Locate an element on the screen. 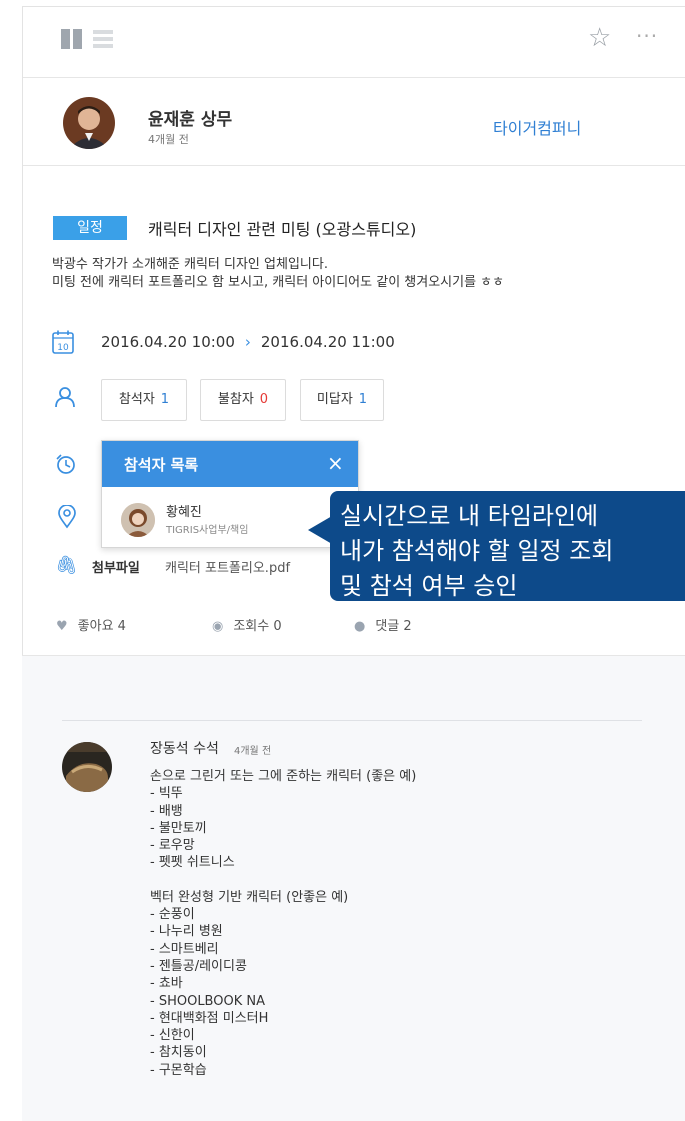 This screenshot has height=1121, width=685. close-icon: × is located at coordinates (335, 463).